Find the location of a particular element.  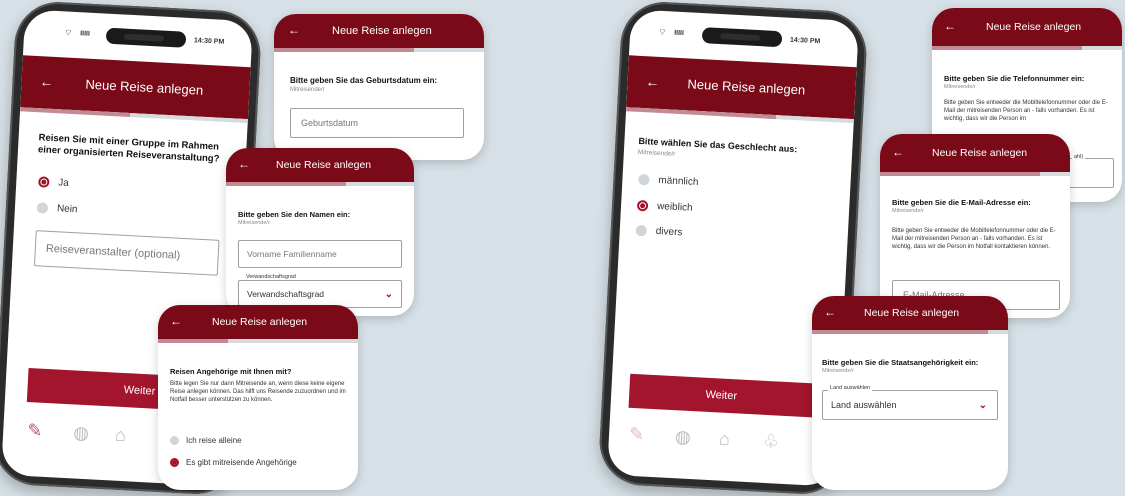

radio-label-weiblich: weiblich is located at coordinates (674, 207).